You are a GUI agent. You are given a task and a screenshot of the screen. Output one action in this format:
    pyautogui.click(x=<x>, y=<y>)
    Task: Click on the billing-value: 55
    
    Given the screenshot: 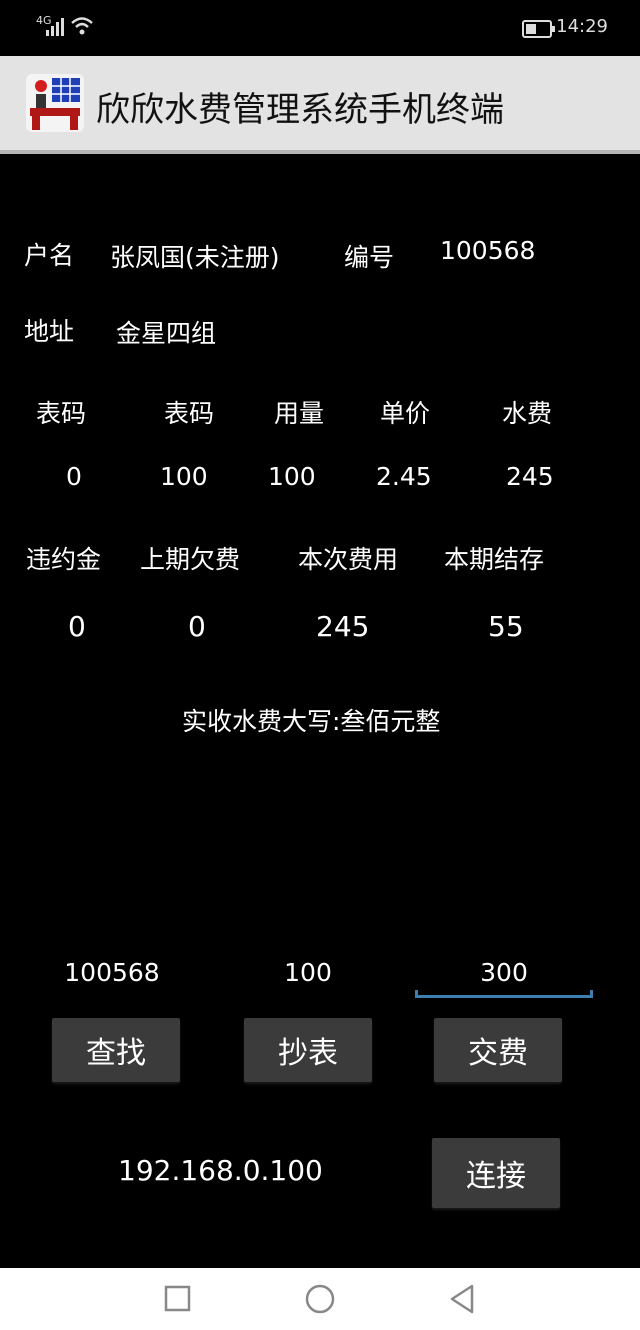 What is the action you would take?
    pyautogui.click(x=506, y=626)
    